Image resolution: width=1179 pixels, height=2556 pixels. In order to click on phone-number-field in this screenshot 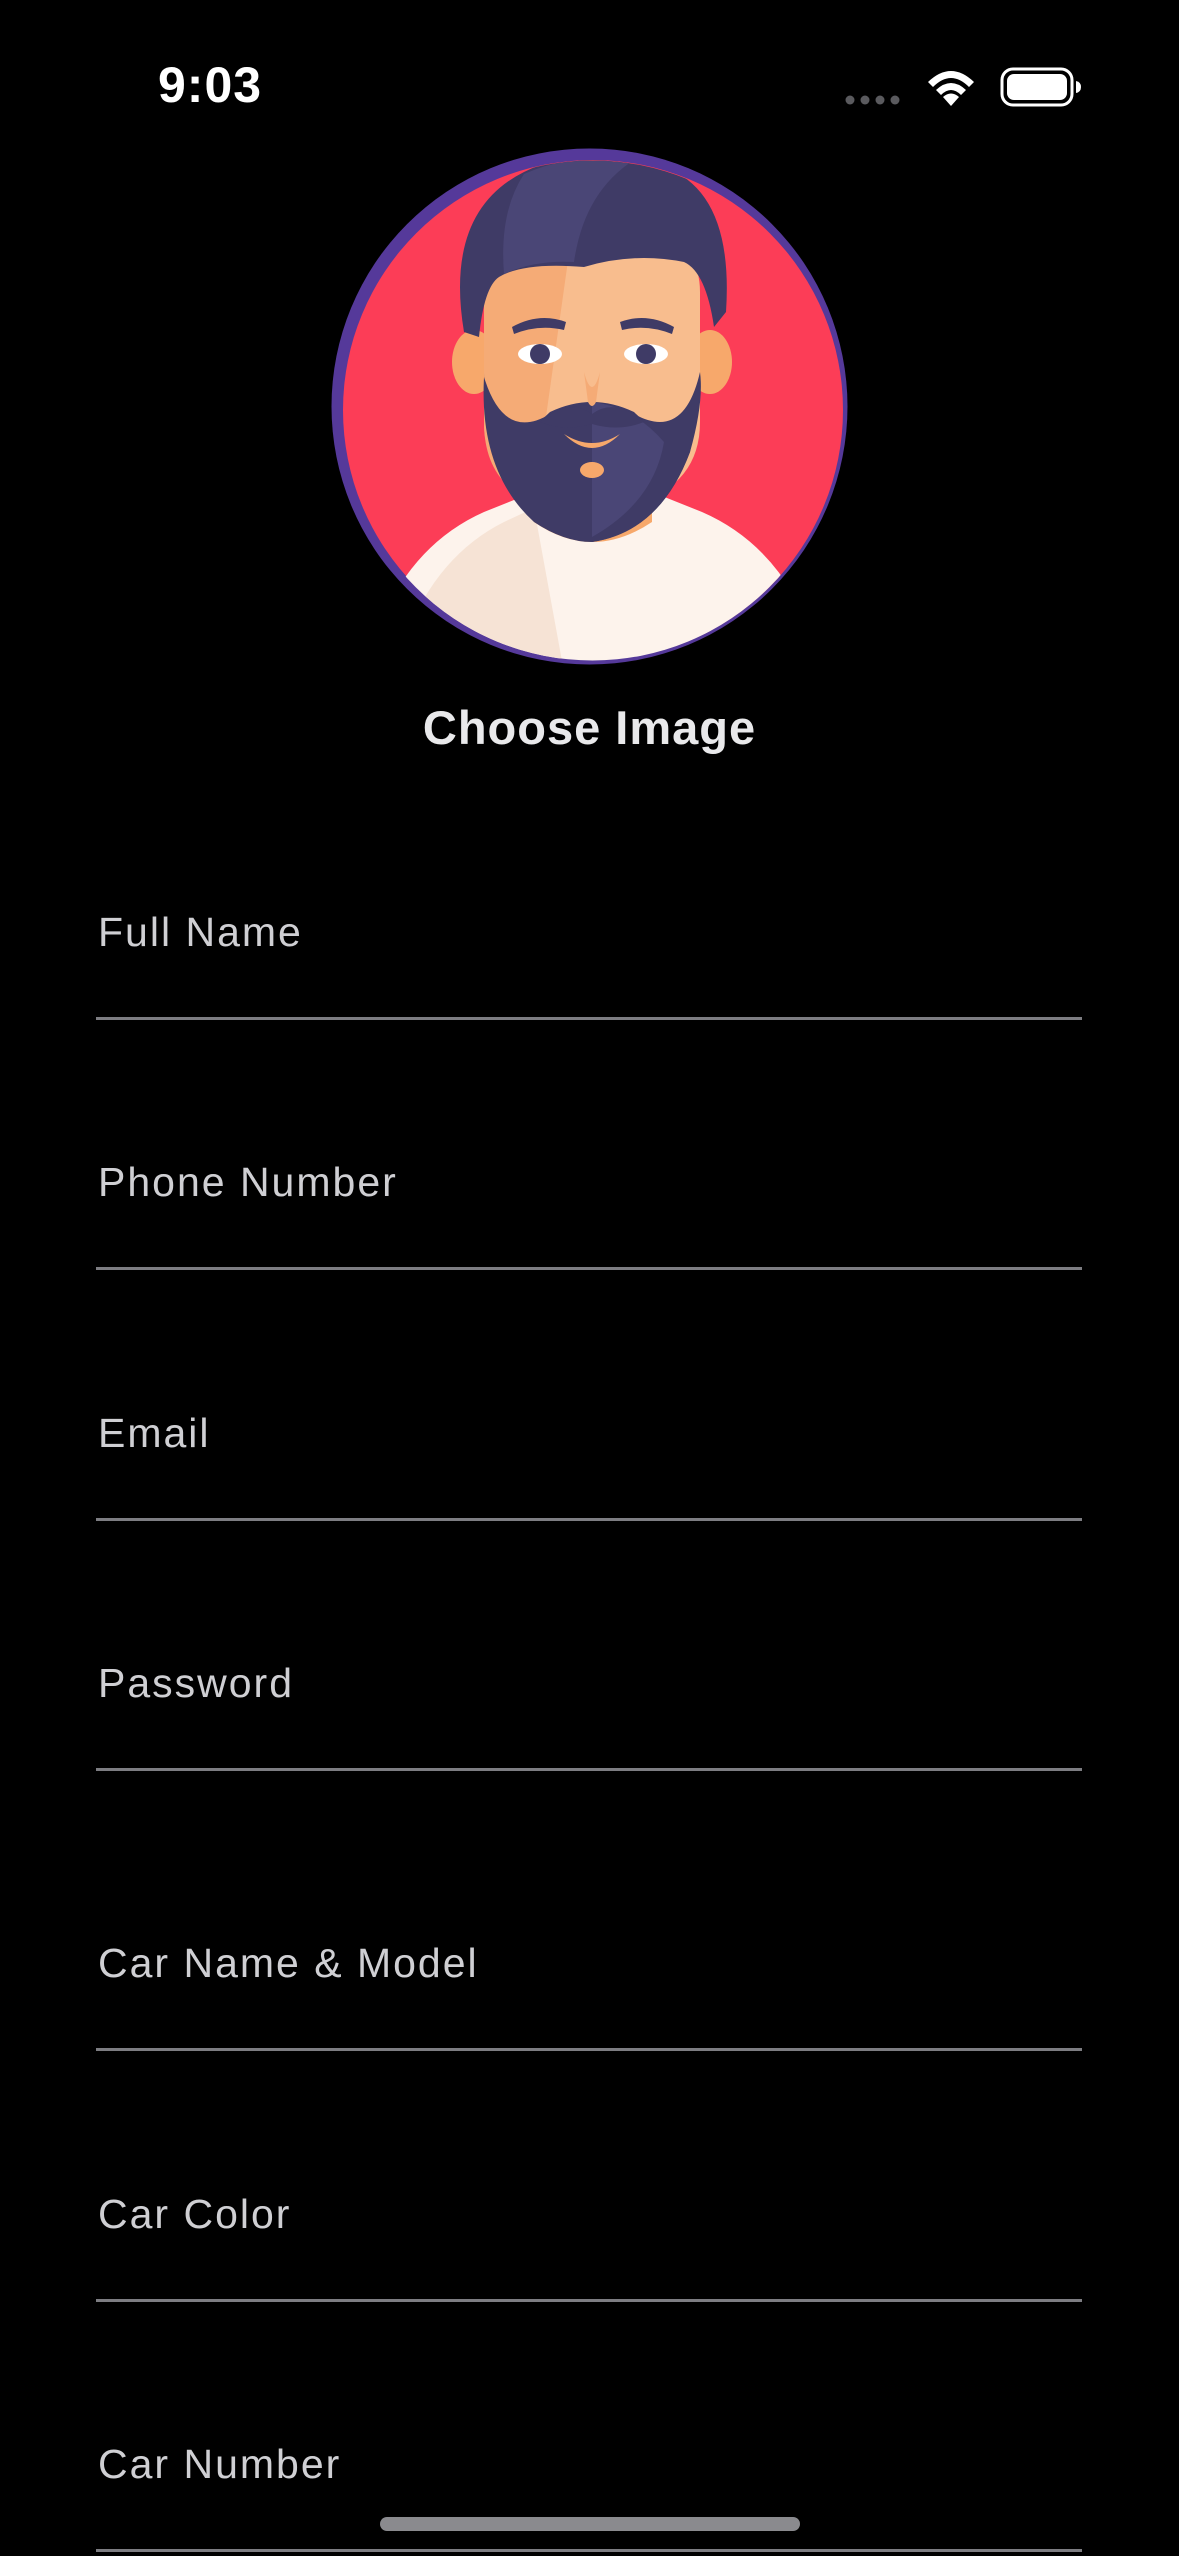, I will do `click(589, 1198)`.